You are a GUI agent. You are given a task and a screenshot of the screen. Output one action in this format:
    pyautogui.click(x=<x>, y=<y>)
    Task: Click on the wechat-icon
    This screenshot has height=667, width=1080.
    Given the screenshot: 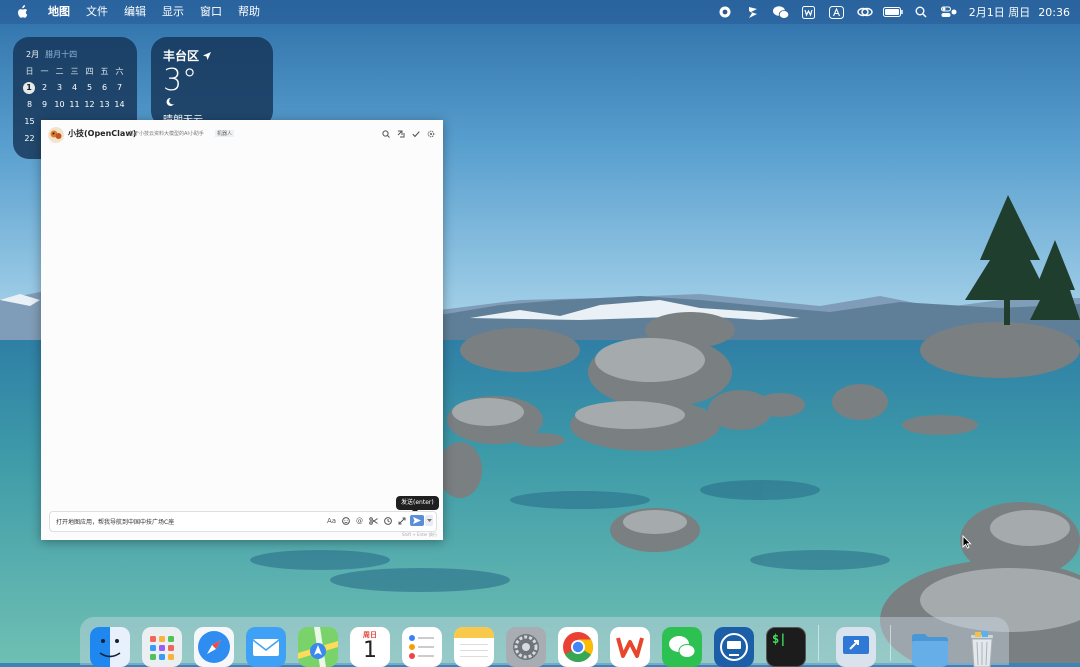 What is the action you would take?
    pyautogui.click(x=781, y=12)
    